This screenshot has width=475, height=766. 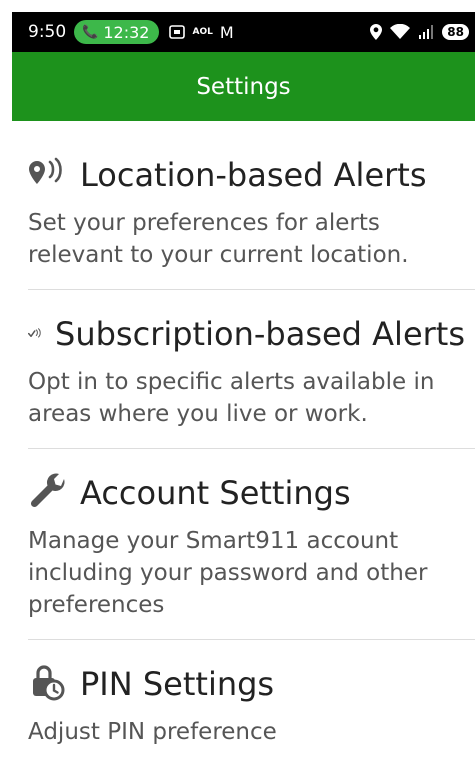 What do you see at coordinates (426, 32) in the screenshot?
I see `signal-icon` at bounding box center [426, 32].